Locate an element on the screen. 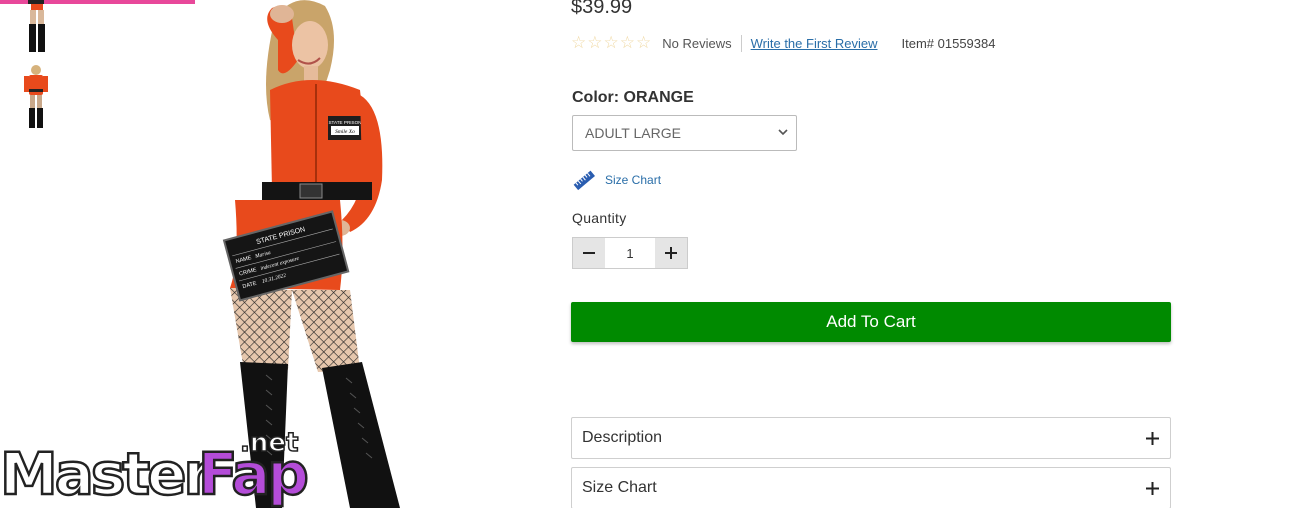 This screenshot has width=1301, height=508. size-chart-link: Size Chart is located at coordinates (616, 180).